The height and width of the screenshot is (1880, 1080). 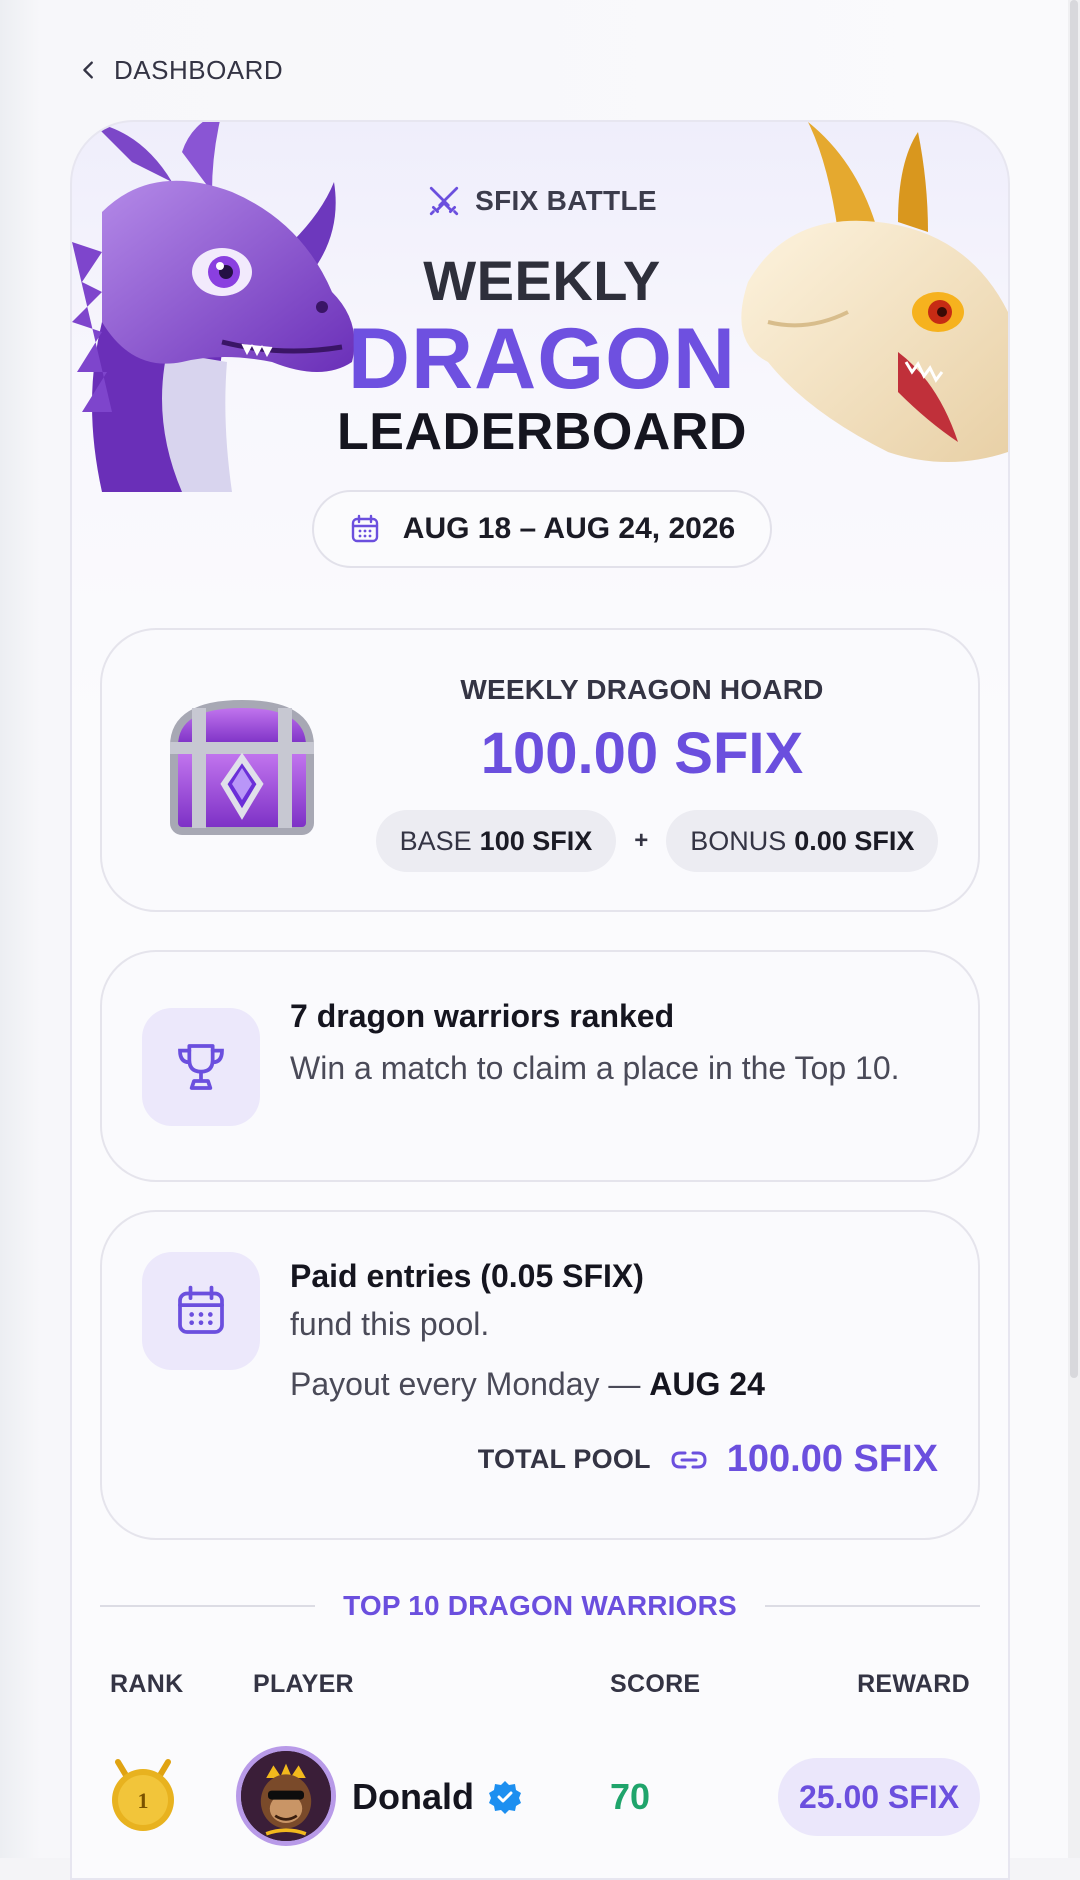 I want to click on trophy-icon-box, so click(x=201, y=1067).